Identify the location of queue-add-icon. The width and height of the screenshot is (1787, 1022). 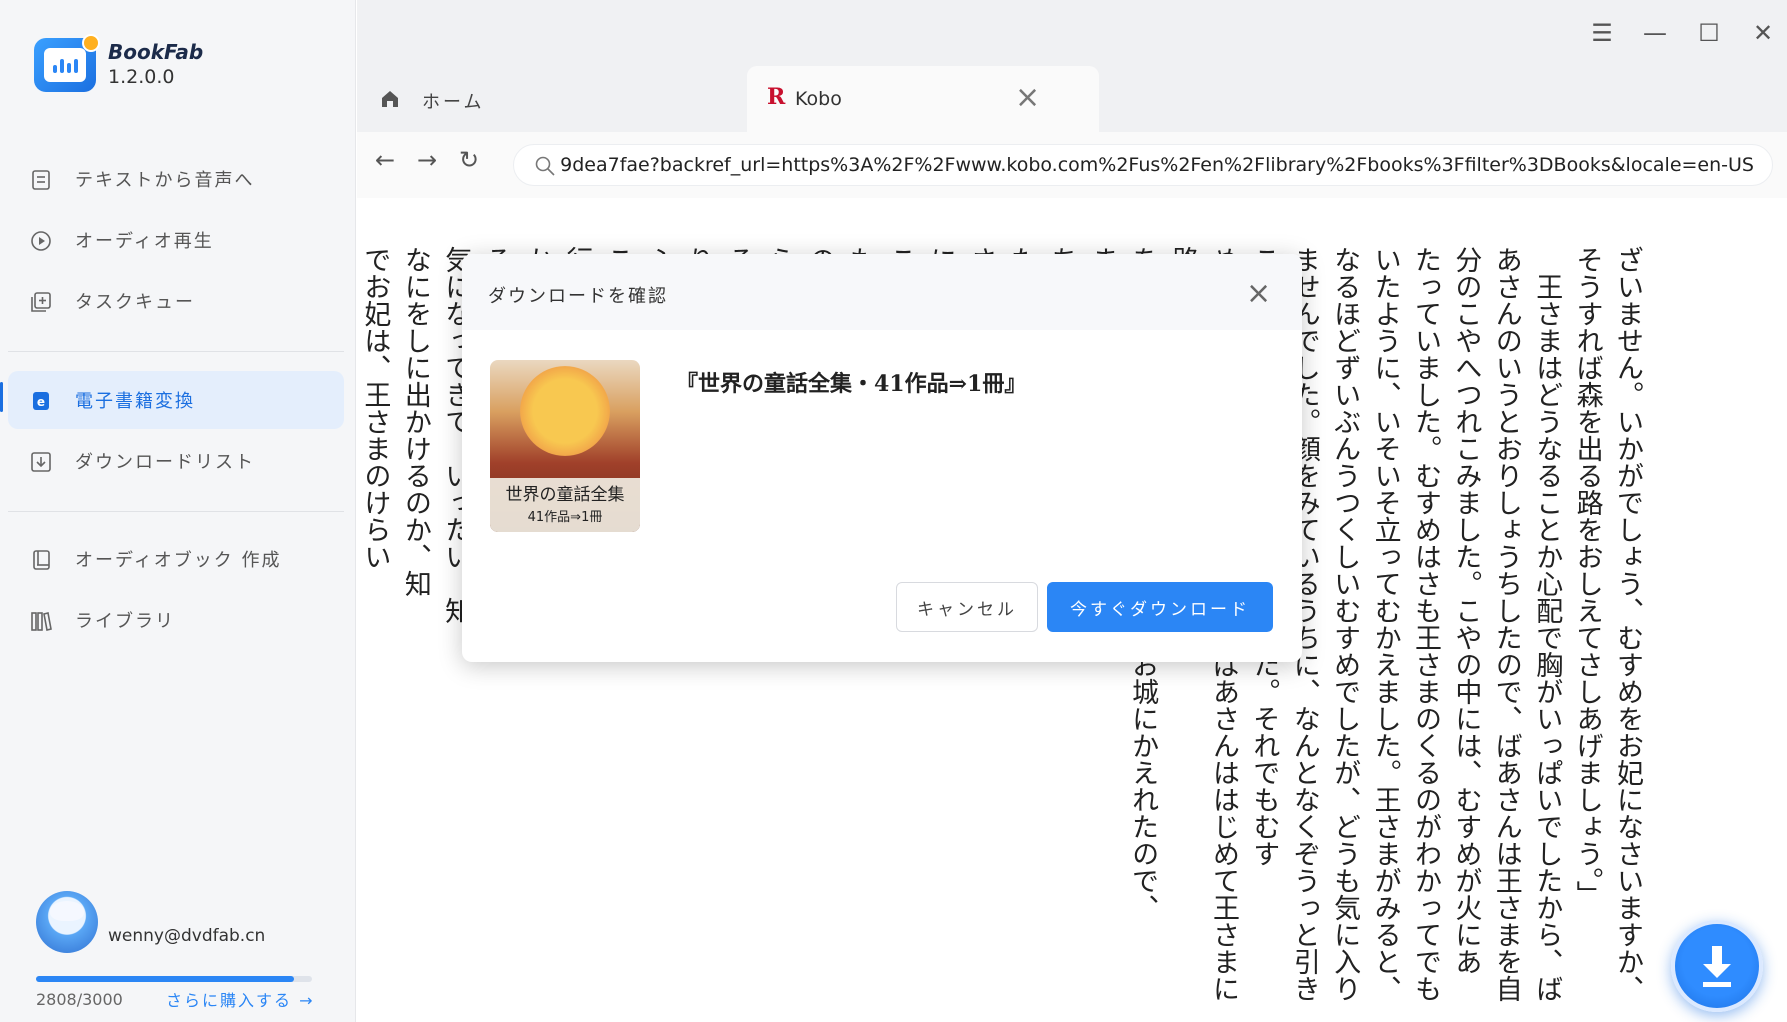
(41, 302).